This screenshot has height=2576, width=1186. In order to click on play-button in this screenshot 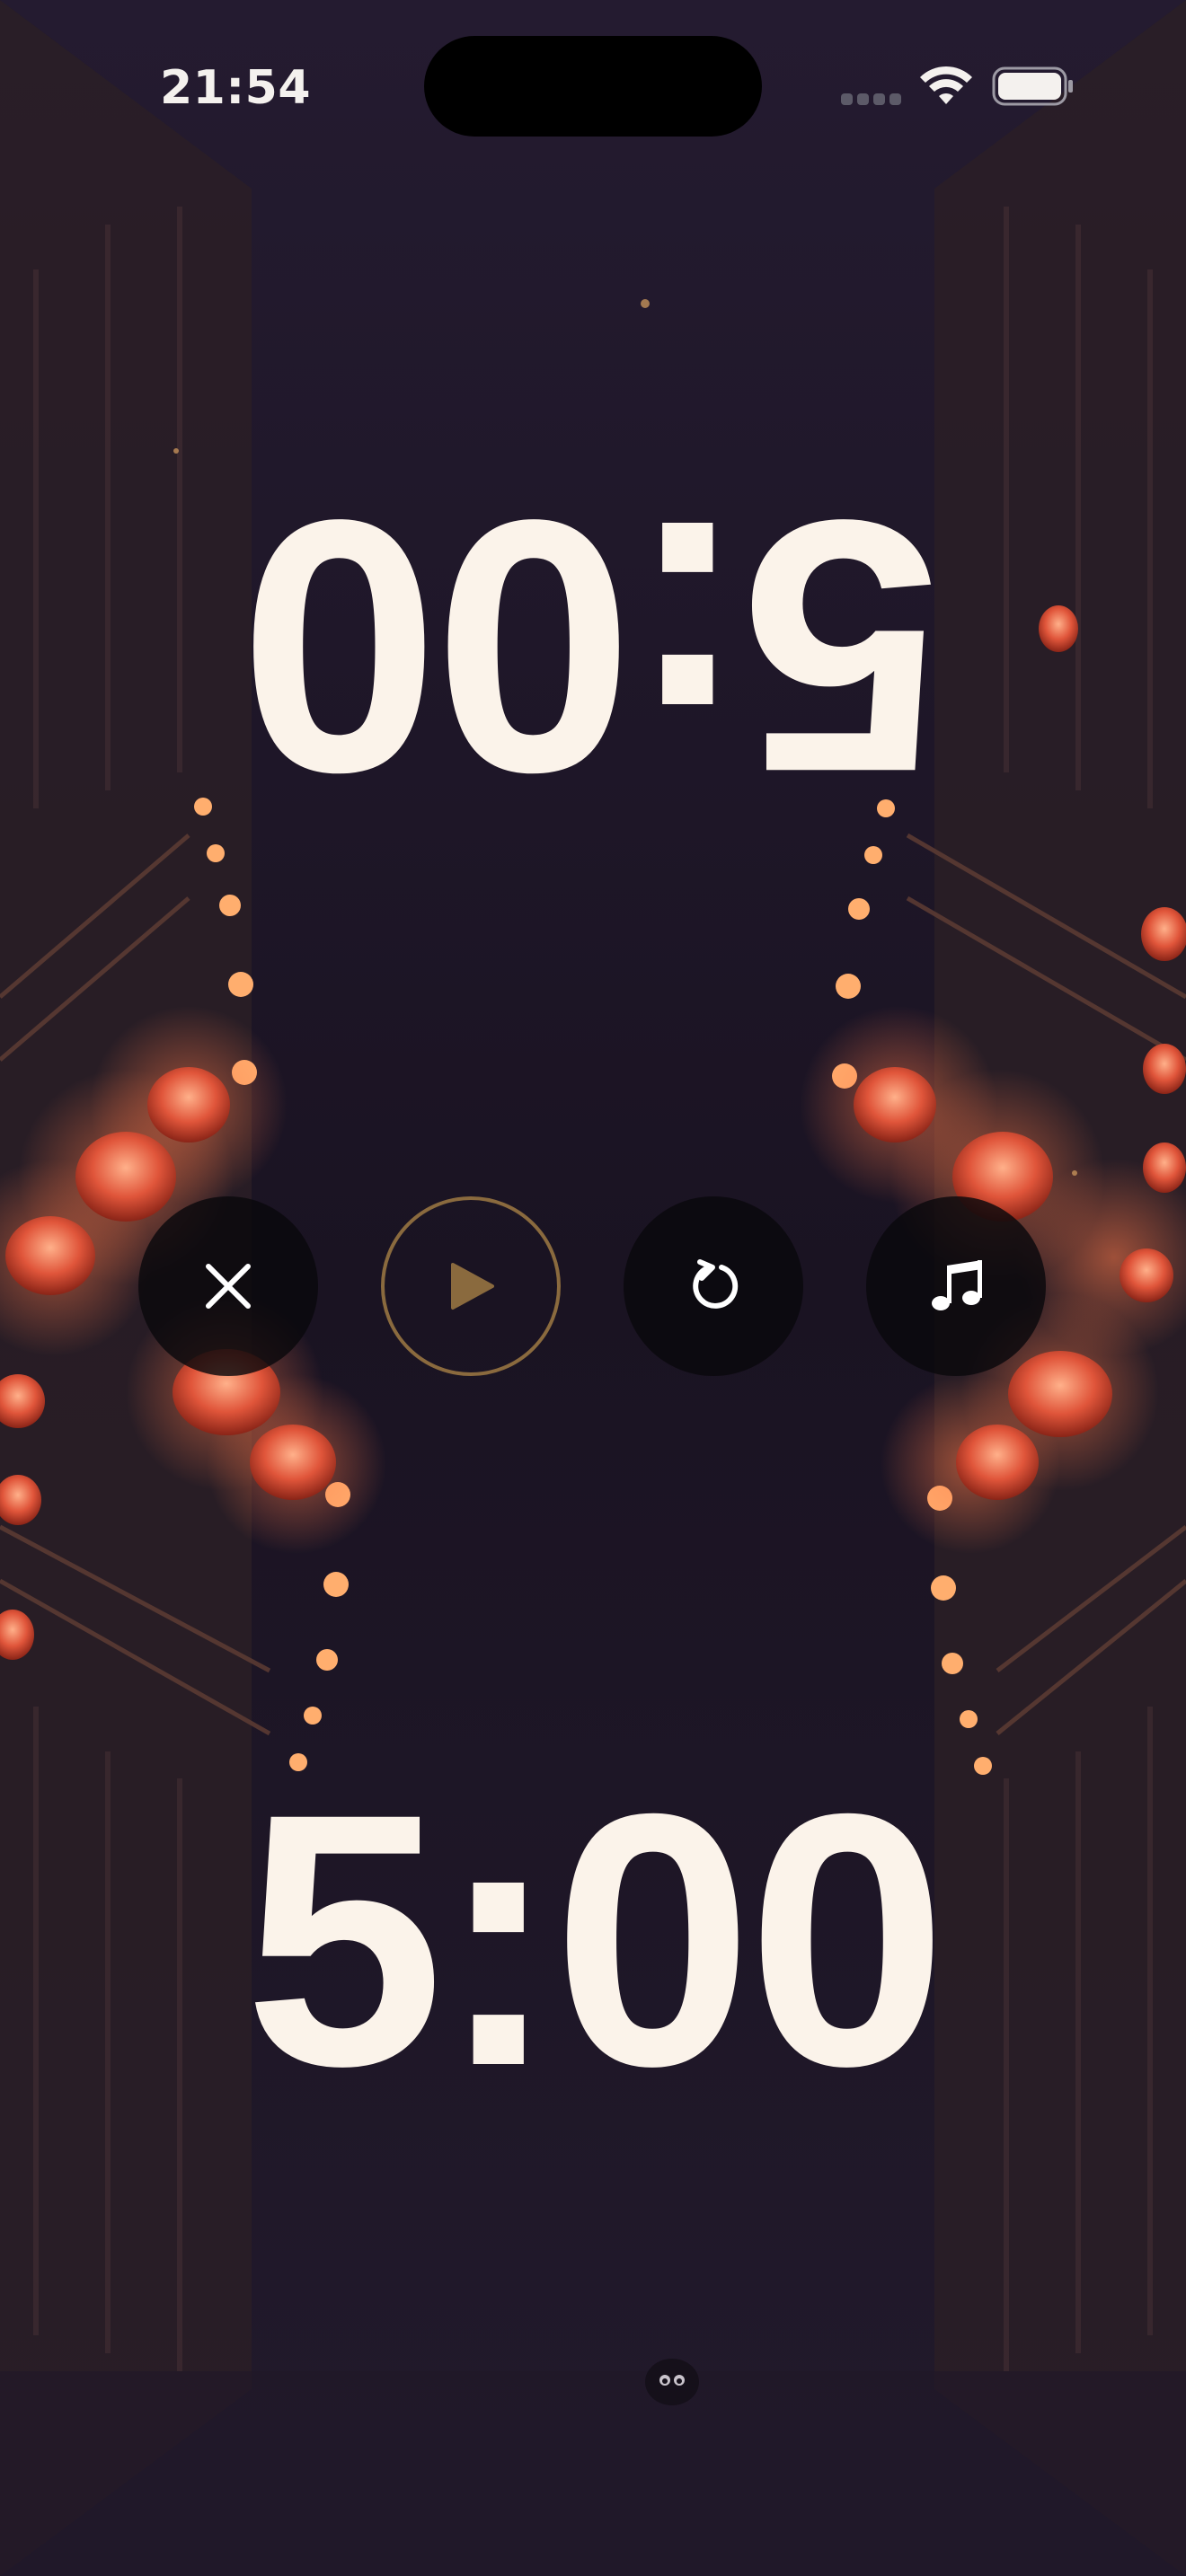, I will do `click(471, 1286)`.